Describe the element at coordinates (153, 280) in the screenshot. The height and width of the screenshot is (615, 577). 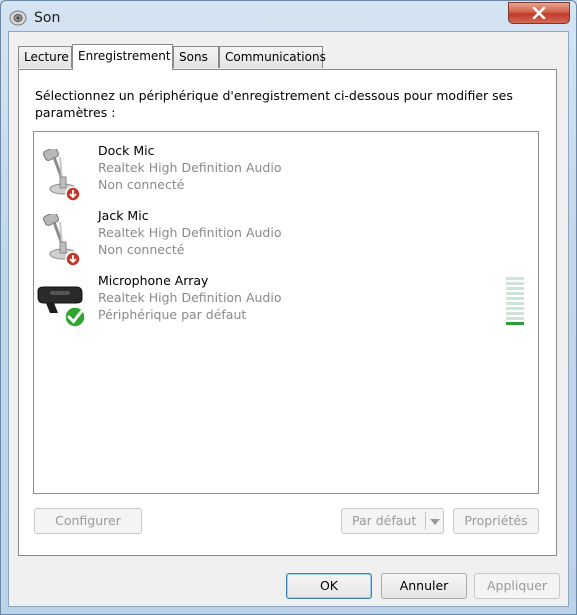
I see `device-name: Microphone Array` at that location.